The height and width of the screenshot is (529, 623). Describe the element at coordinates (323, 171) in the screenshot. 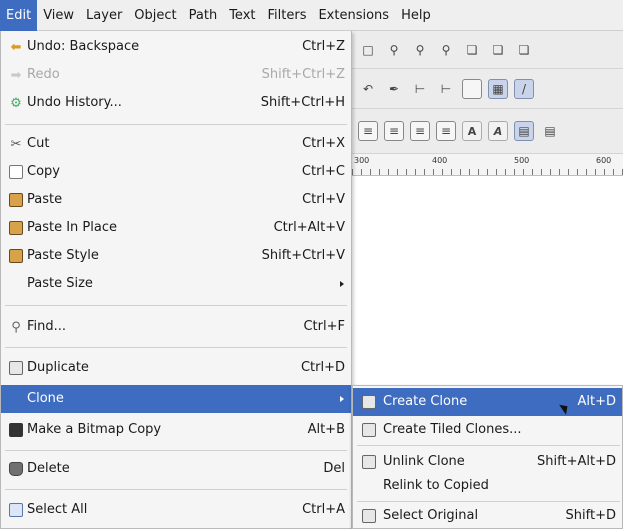

I see `menu-item-shortcut: Ctrl+C` at that location.